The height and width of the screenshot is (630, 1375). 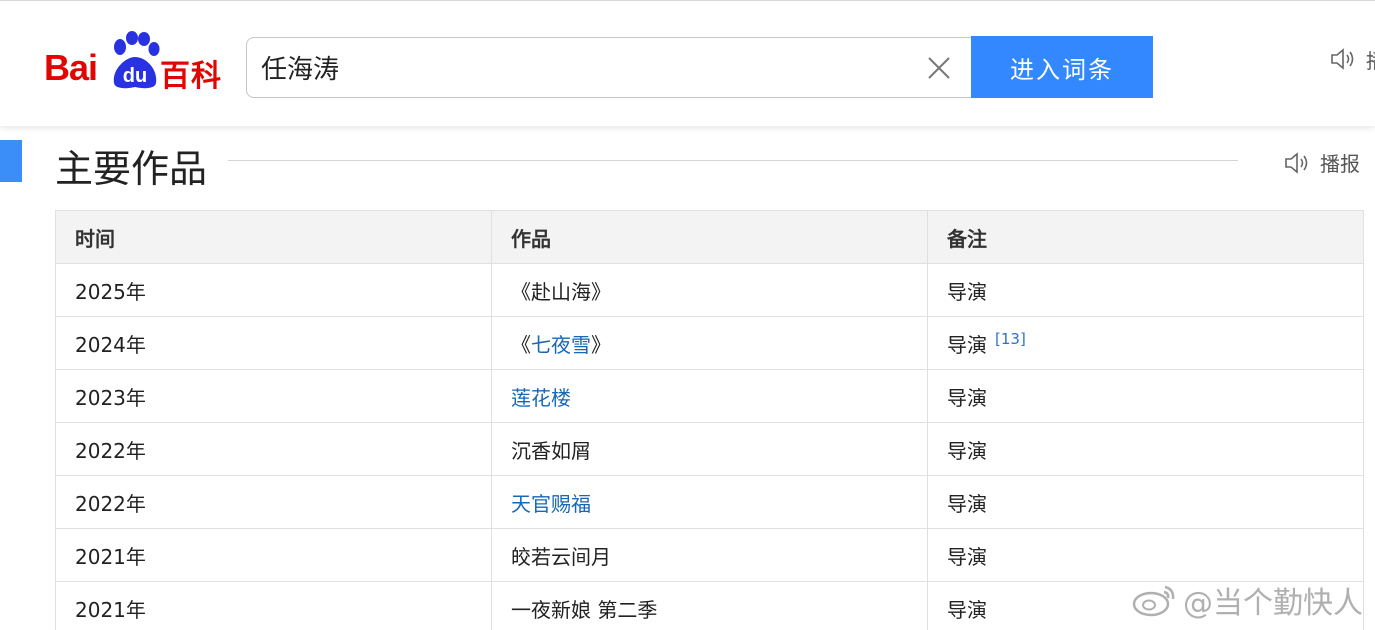 I want to click on paw-icon: du, so click(x=136, y=60).